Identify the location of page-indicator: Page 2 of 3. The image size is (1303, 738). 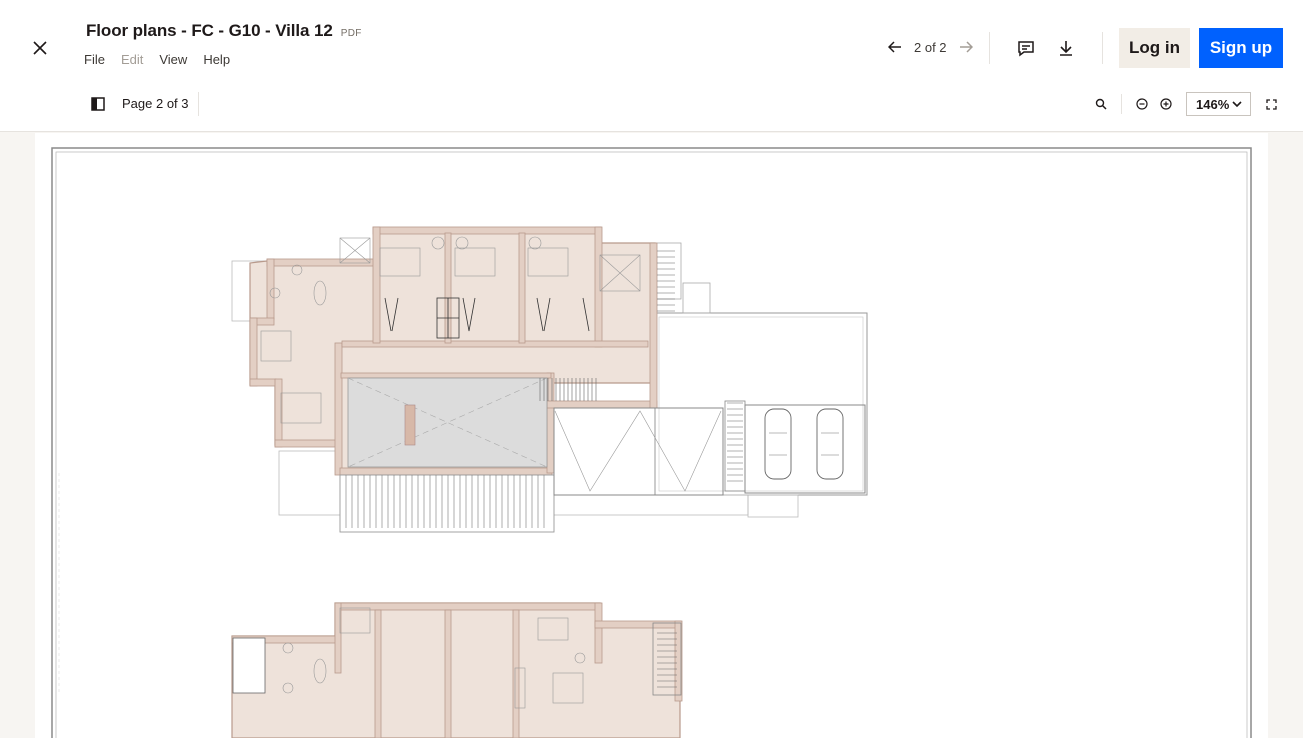
(155, 103).